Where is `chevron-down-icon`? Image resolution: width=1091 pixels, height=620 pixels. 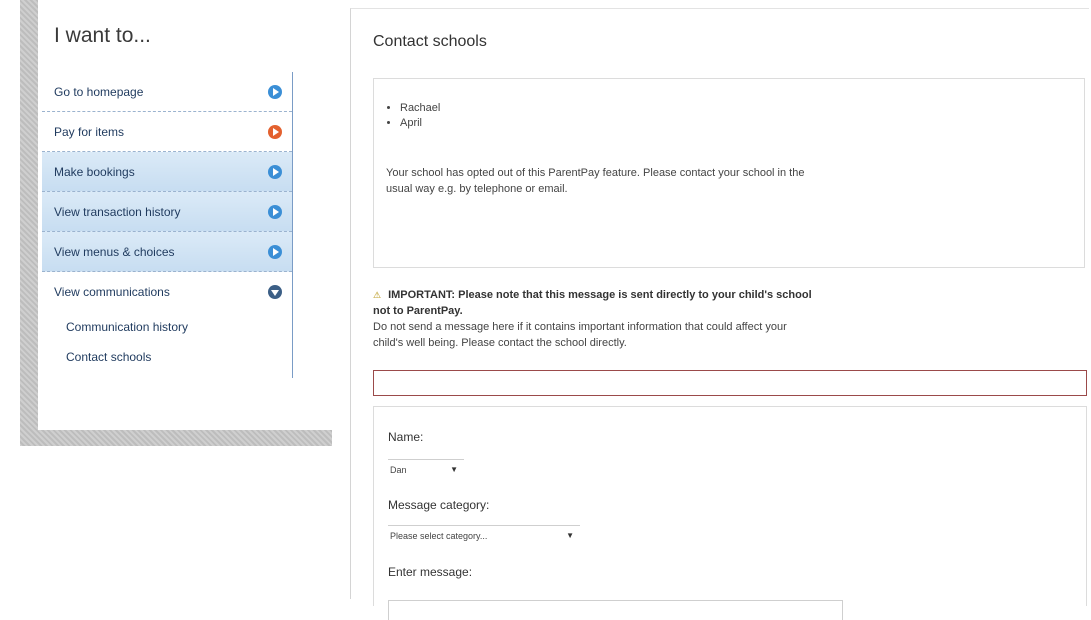
chevron-down-icon is located at coordinates (275, 292).